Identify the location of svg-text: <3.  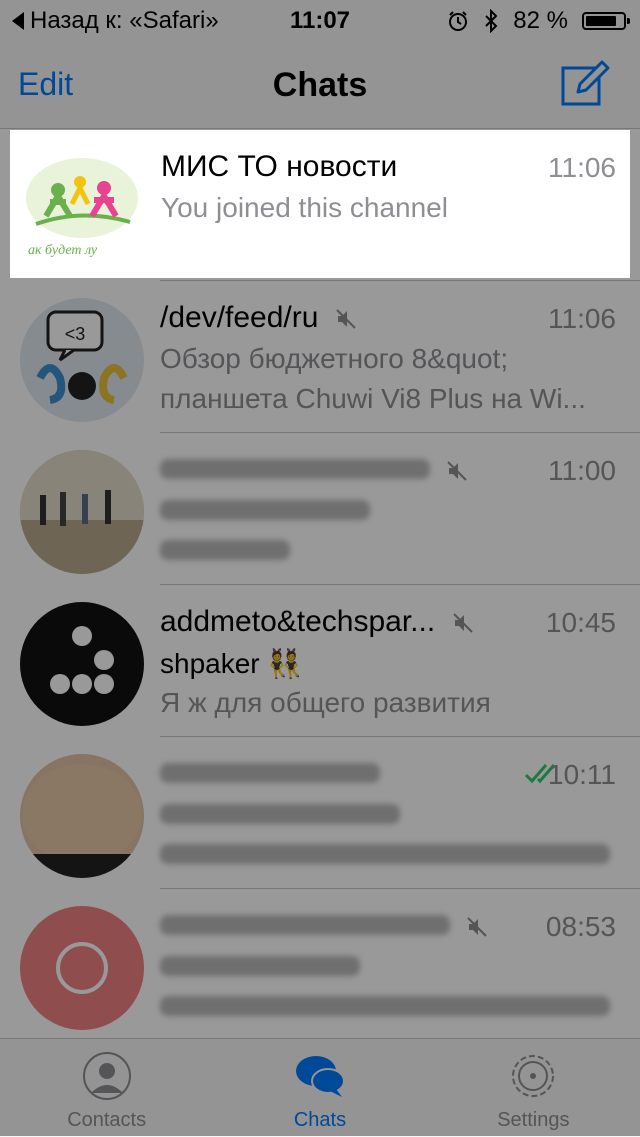
(75, 334).